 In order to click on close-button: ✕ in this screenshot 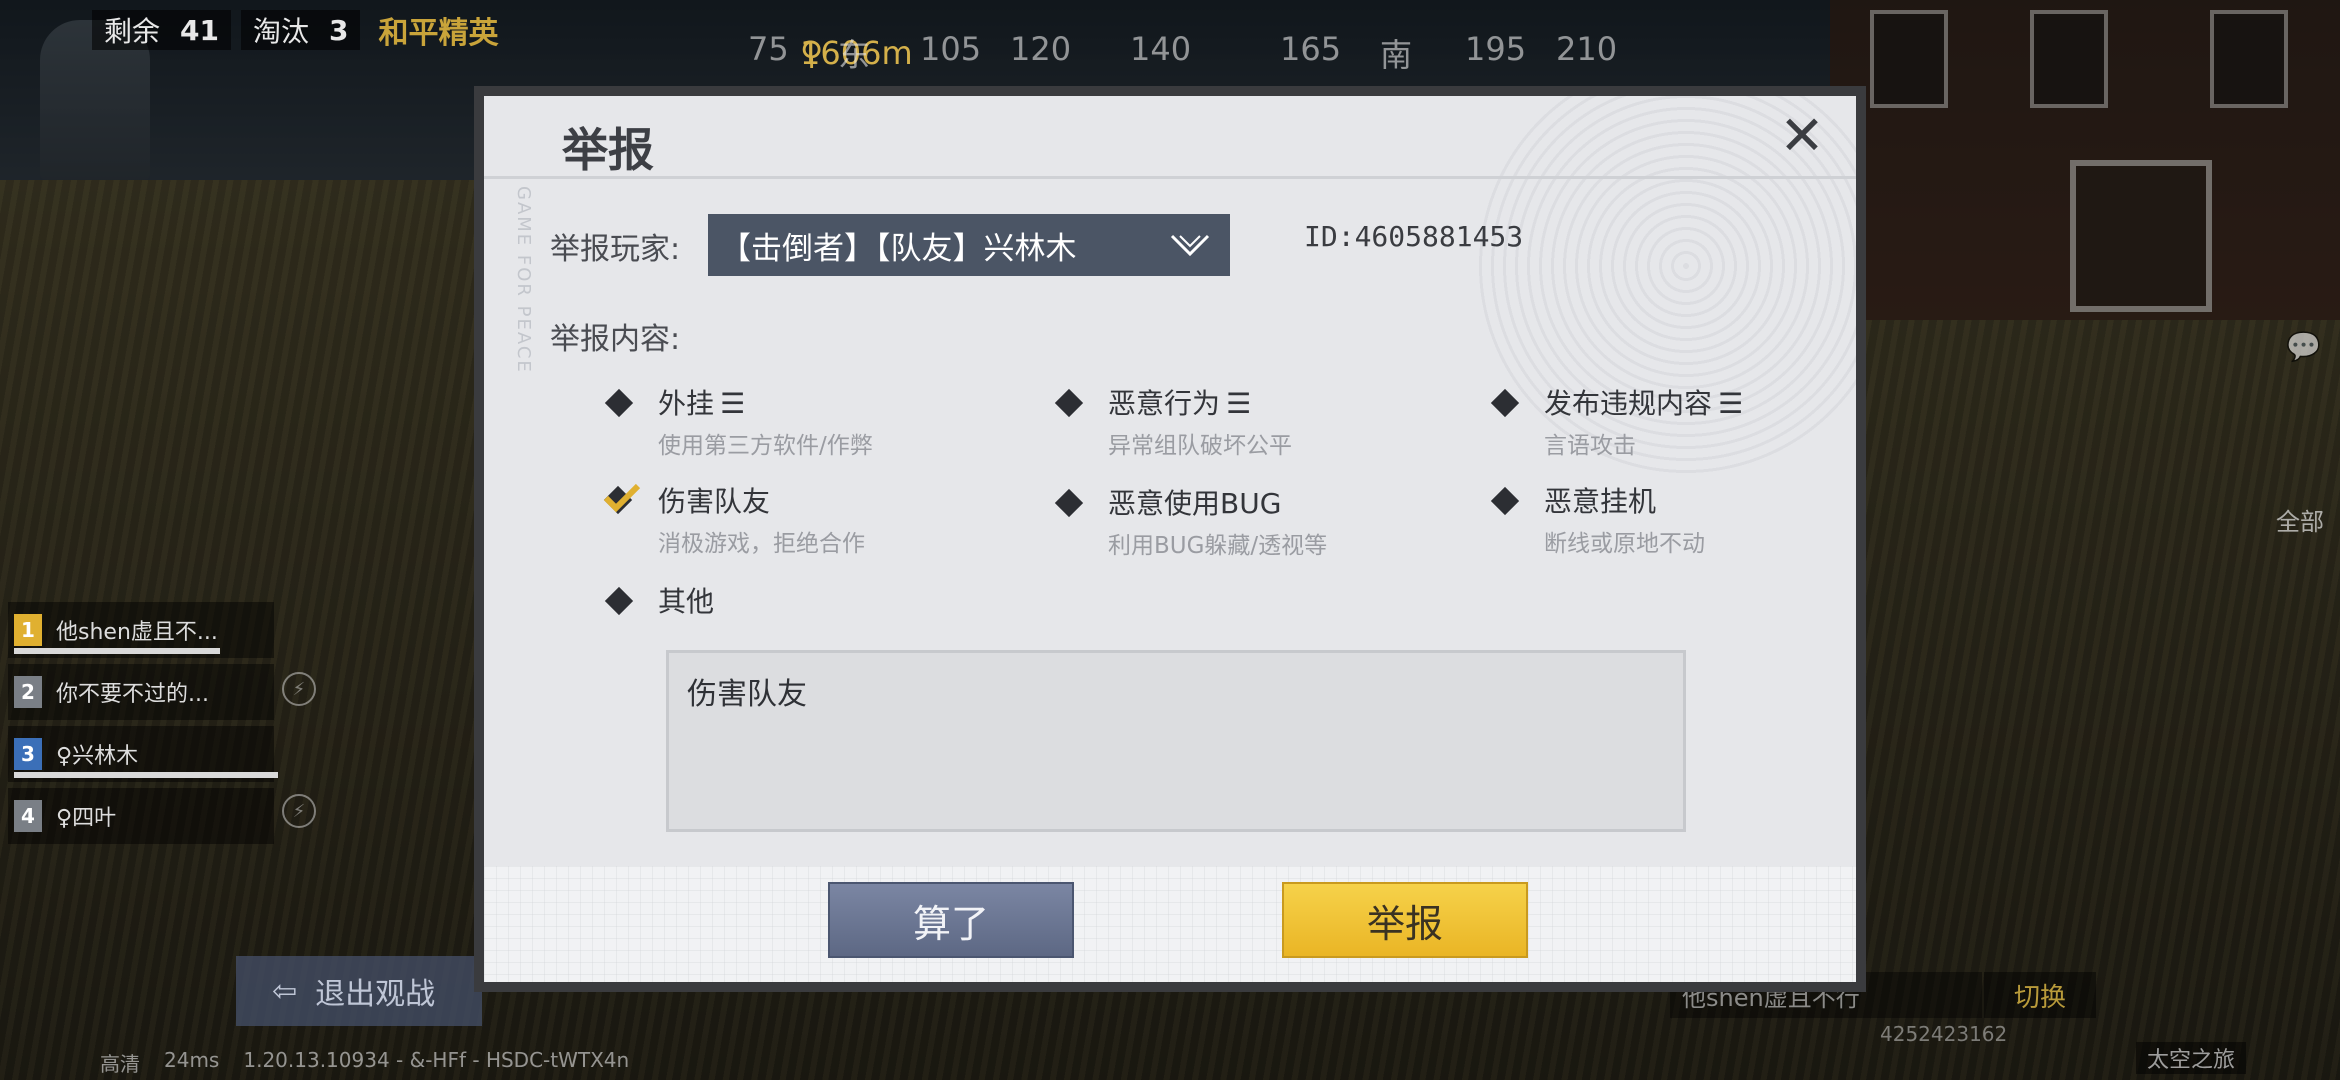, I will do `click(1802, 137)`.